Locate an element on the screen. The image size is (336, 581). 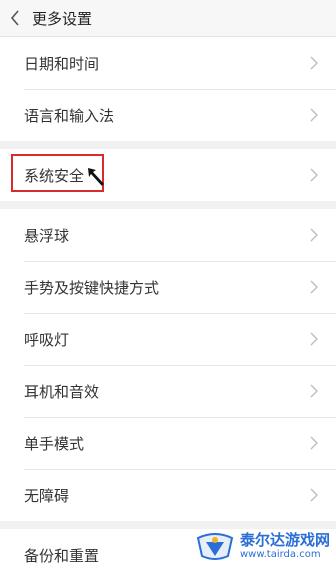
setting-gesture-shortcuts: 手势及按键快捷方式 is located at coordinates (168, 287).